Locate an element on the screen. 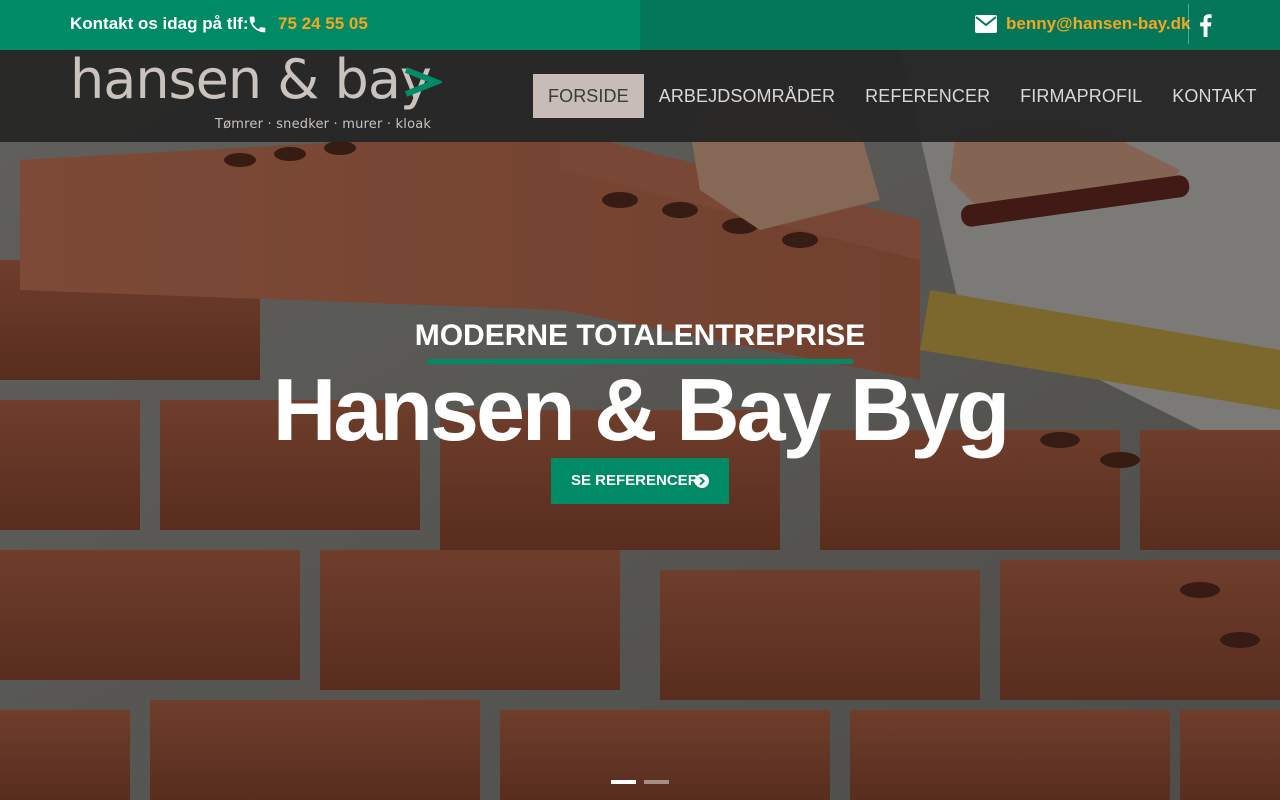 The width and height of the screenshot is (1280, 800). chevron-circle-right-icon is located at coordinates (702, 481).